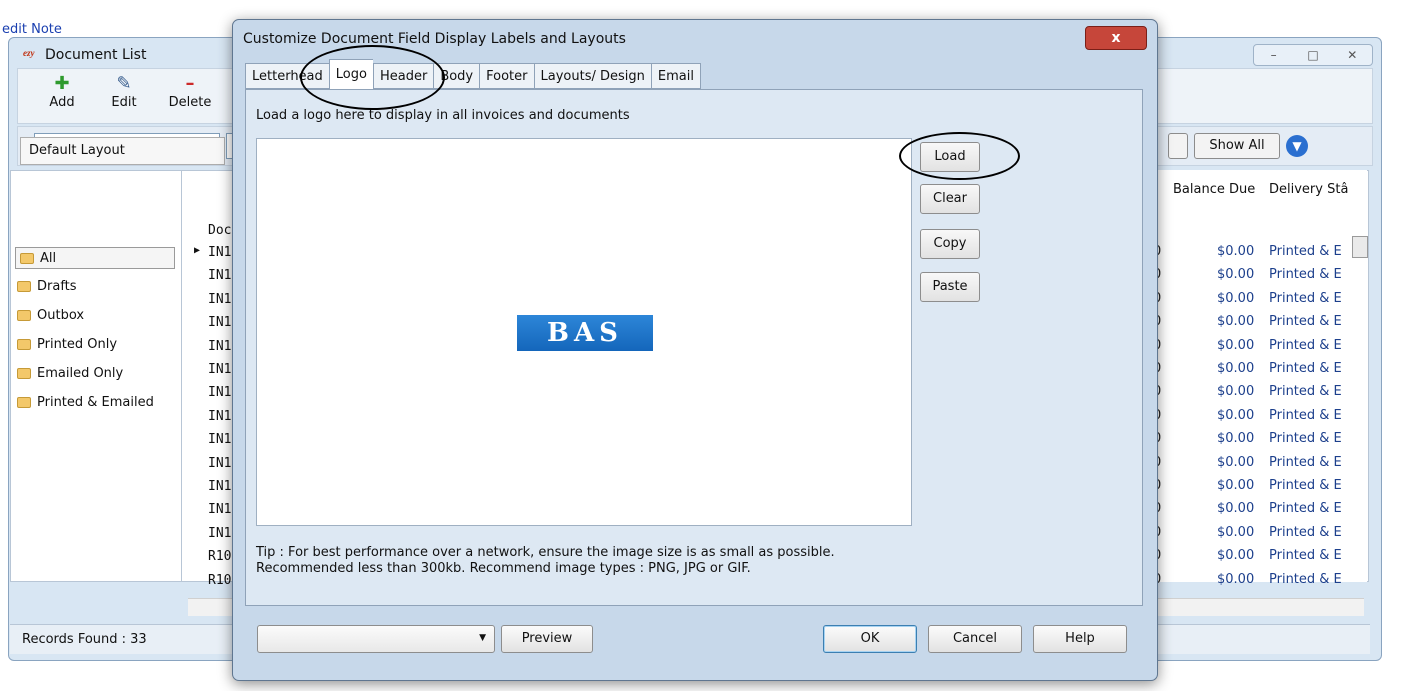 The width and height of the screenshot is (1404, 691). I want to click on paste-button: Paste, so click(950, 287).